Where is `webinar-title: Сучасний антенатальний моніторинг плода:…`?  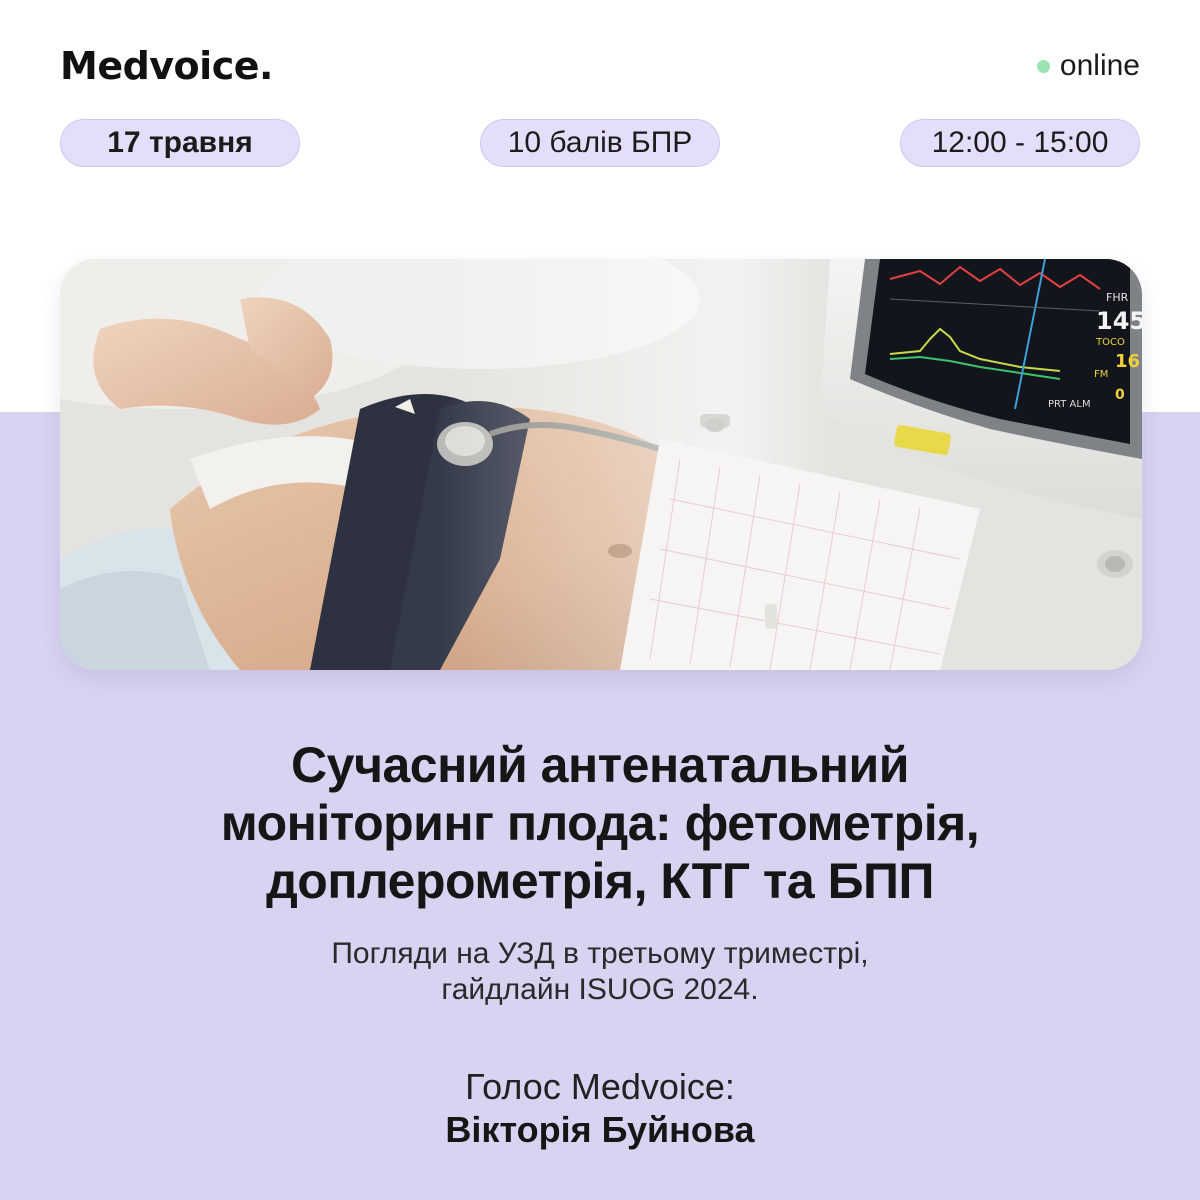
webinar-title: Сучасний антенатальний моніторинг плода:… is located at coordinates (600, 823).